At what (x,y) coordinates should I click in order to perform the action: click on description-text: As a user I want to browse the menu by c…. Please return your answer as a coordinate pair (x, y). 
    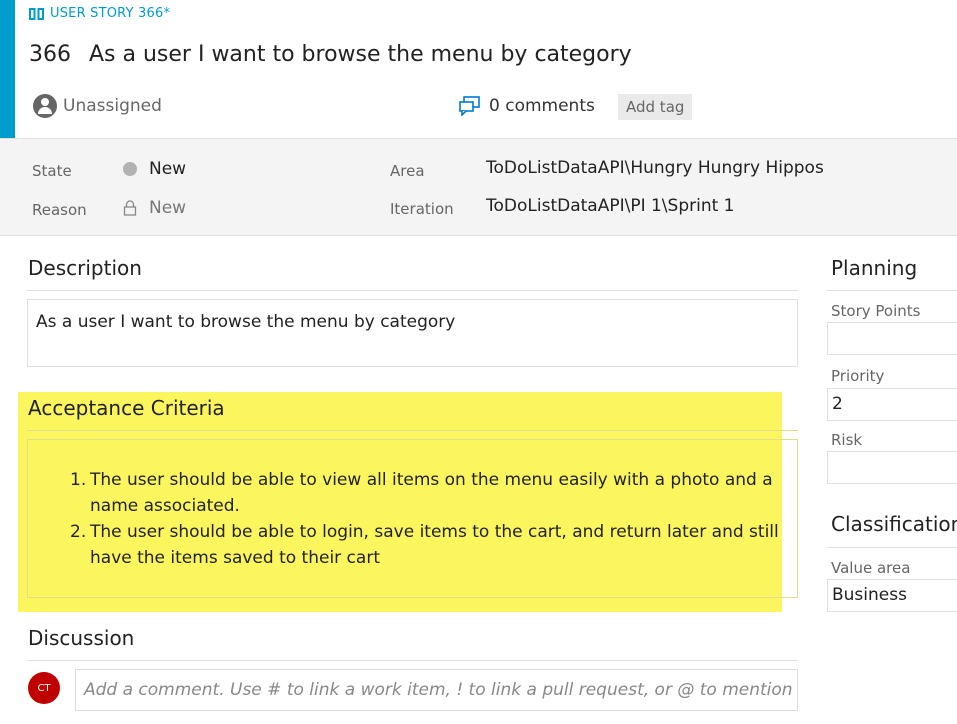
    Looking at the image, I should click on (246, 322).